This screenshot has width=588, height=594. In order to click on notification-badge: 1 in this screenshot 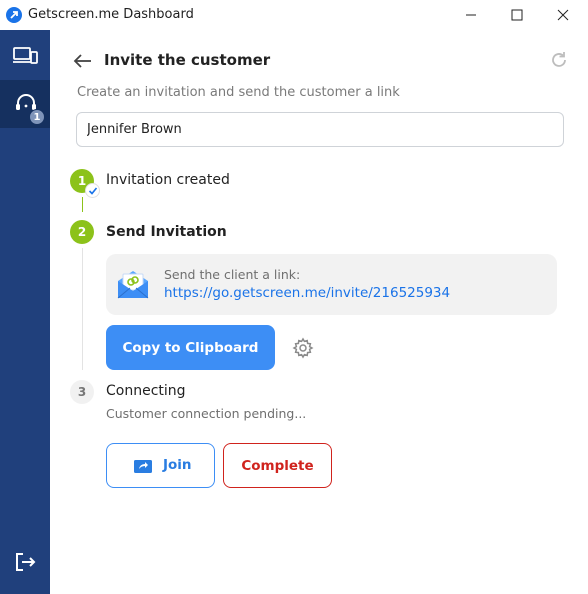, I will do `click(37, 117)`.